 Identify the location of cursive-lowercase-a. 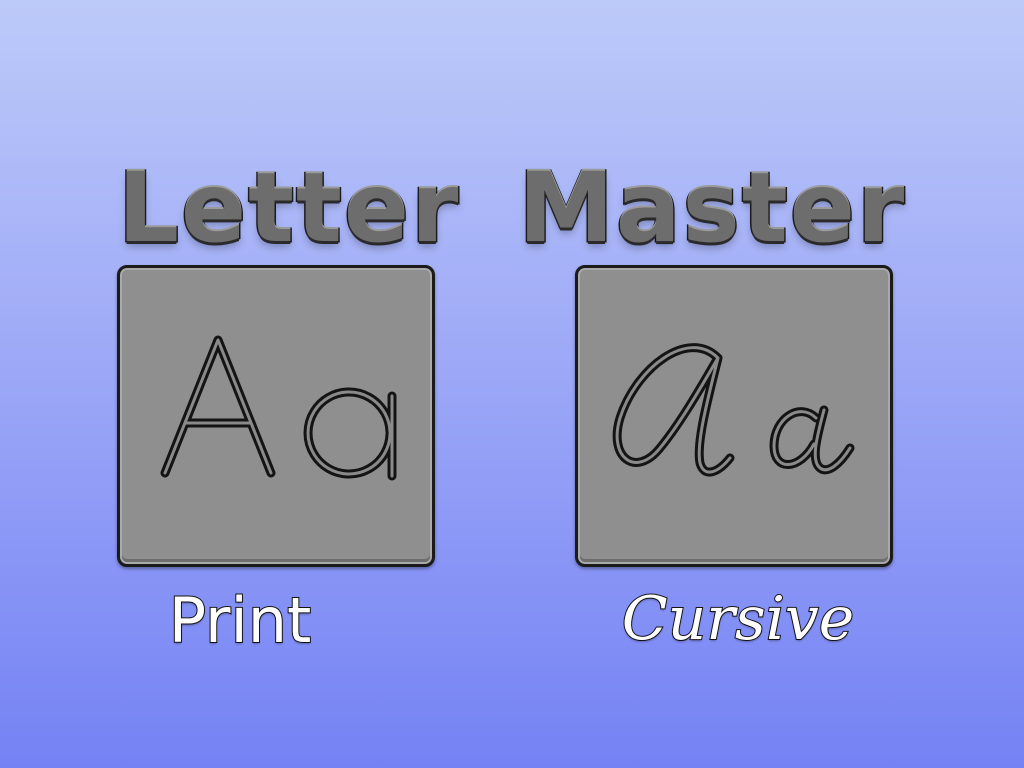
(812, 440).